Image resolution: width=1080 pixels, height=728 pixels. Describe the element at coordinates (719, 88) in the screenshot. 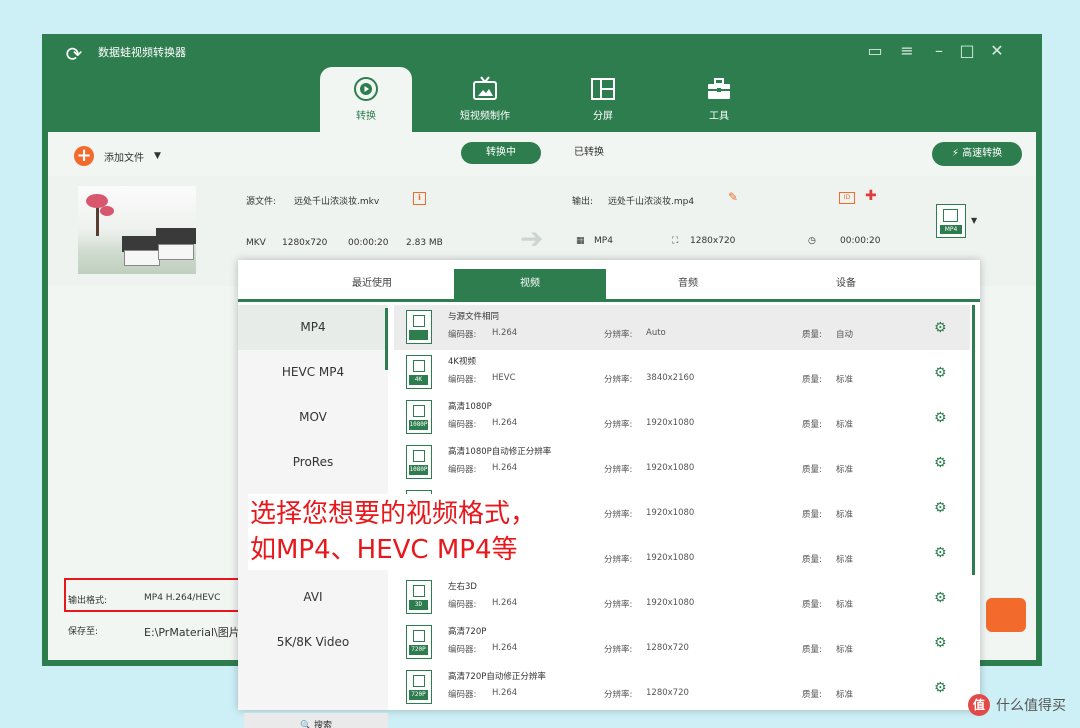

I see `toolbox-icon` at that location.